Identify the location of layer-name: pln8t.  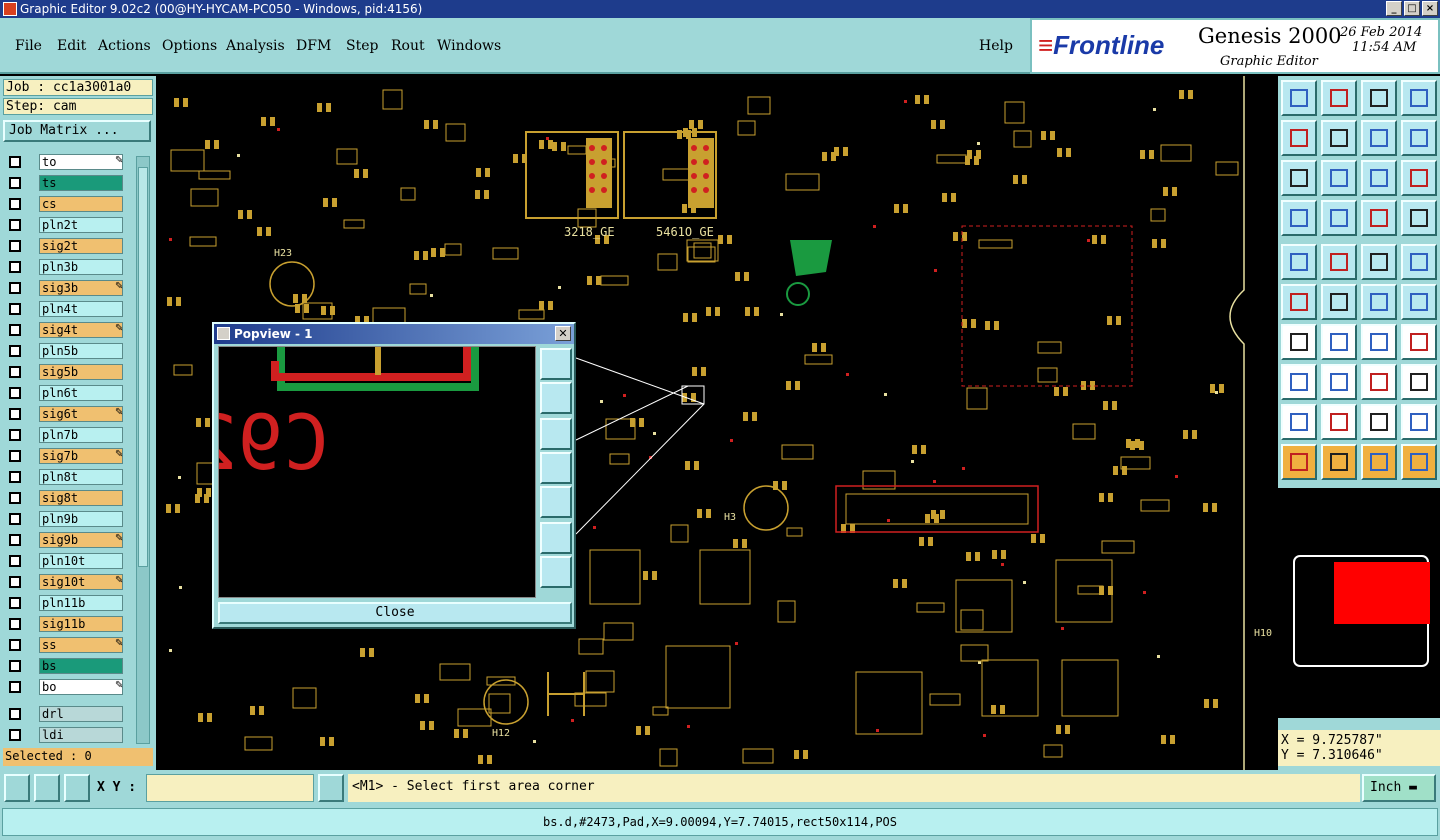
(81, 477).